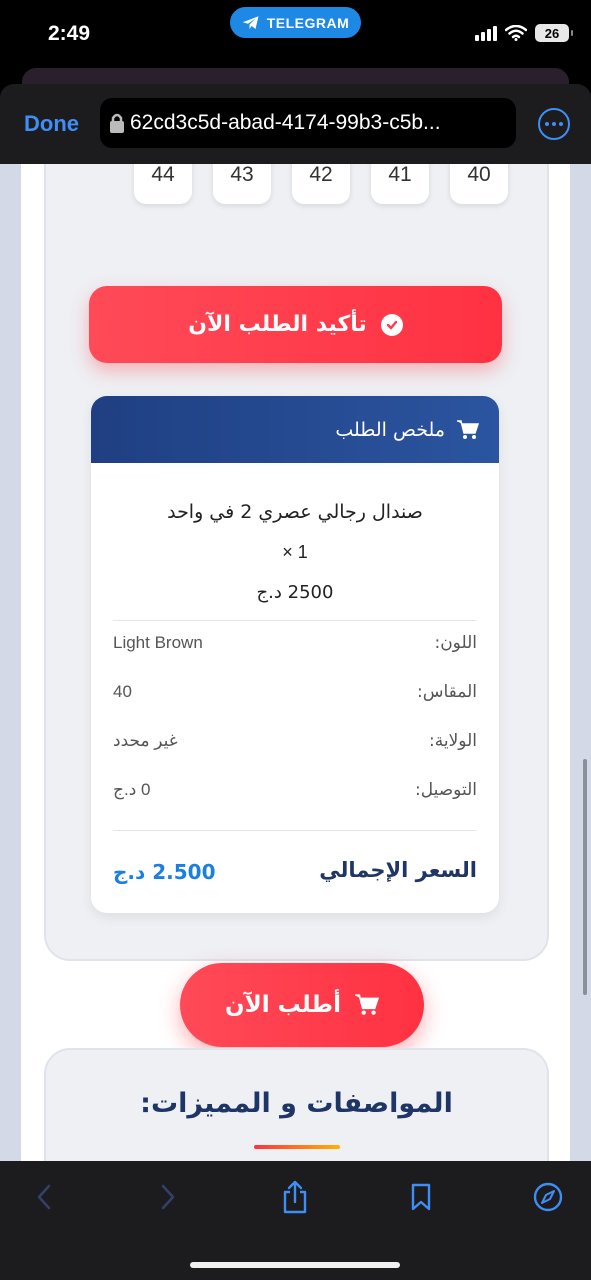  I want to click on specs-title-underline, so click(297, 1147).